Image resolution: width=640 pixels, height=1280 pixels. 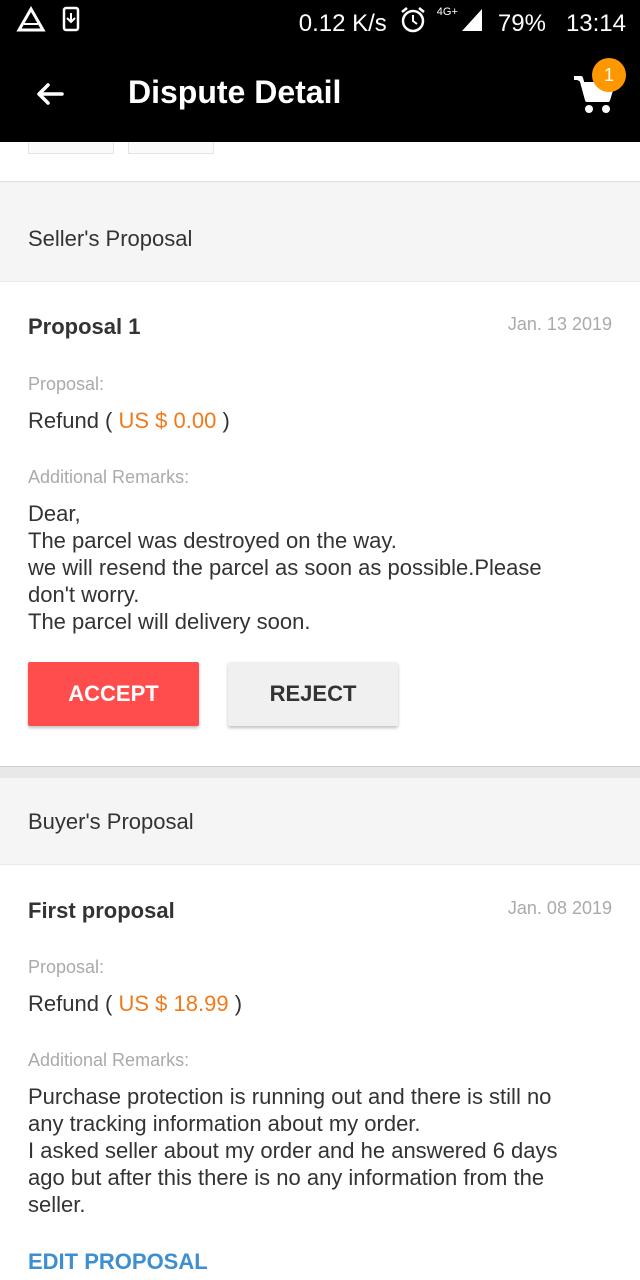 What do you see at coordinates (320, 772) in the screenshot?
I see `section-divider` at bounding box center [320, 772].